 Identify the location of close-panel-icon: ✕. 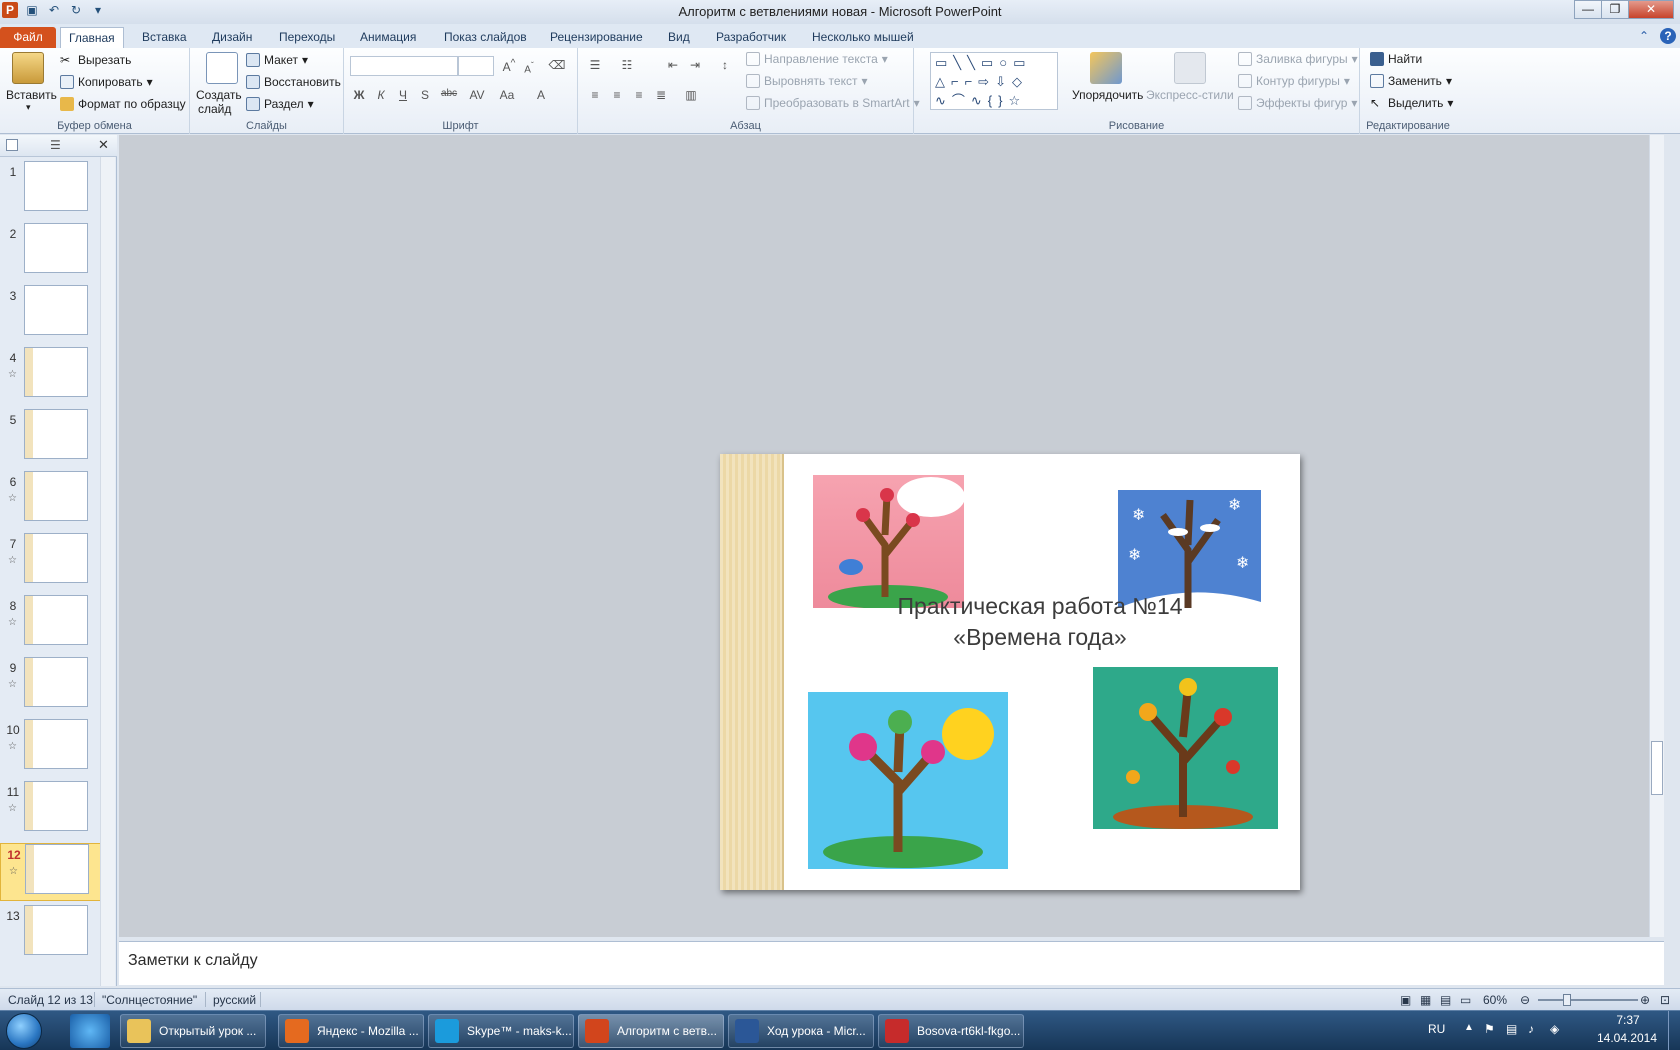
(103, 145).